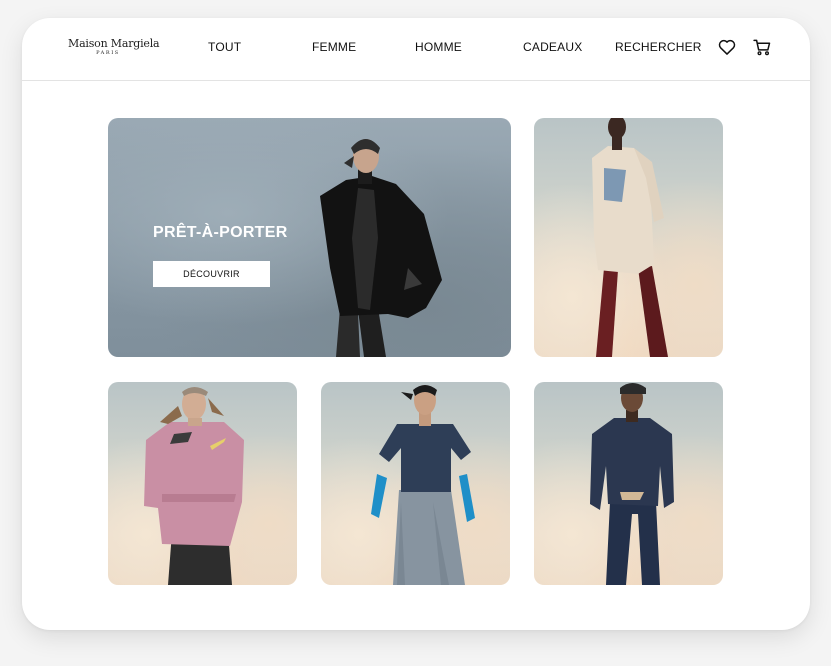 The image size is (831, 666). What do you see at coordinates (108, 53) in the screenshot?
I see `brand-subtitle: PARIS` at bounding box center [108, 53].